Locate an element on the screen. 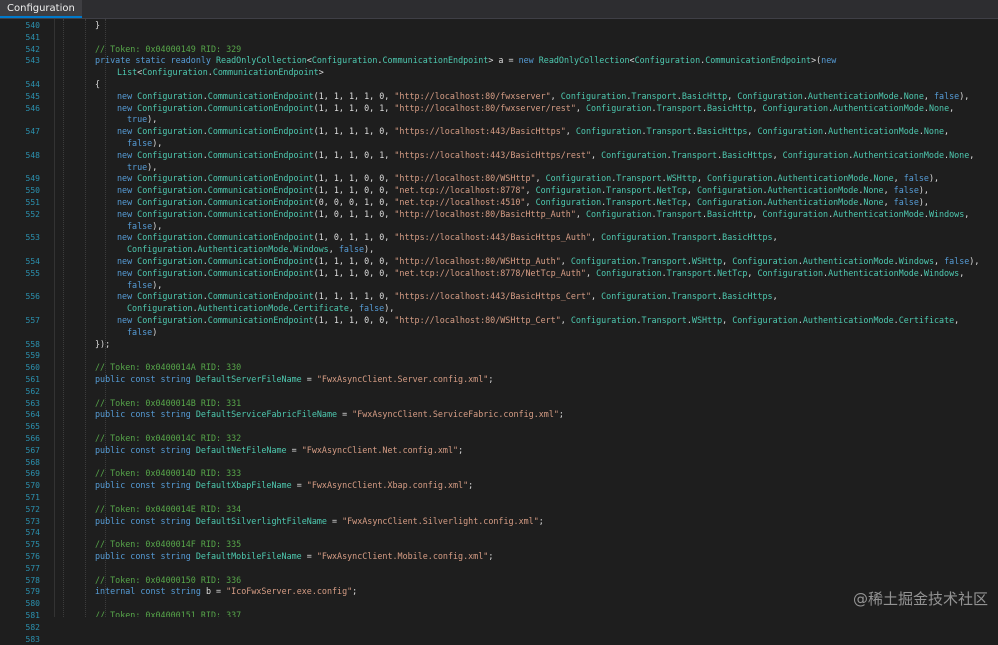  line-number: 540 is located at coordinates (32, 25).